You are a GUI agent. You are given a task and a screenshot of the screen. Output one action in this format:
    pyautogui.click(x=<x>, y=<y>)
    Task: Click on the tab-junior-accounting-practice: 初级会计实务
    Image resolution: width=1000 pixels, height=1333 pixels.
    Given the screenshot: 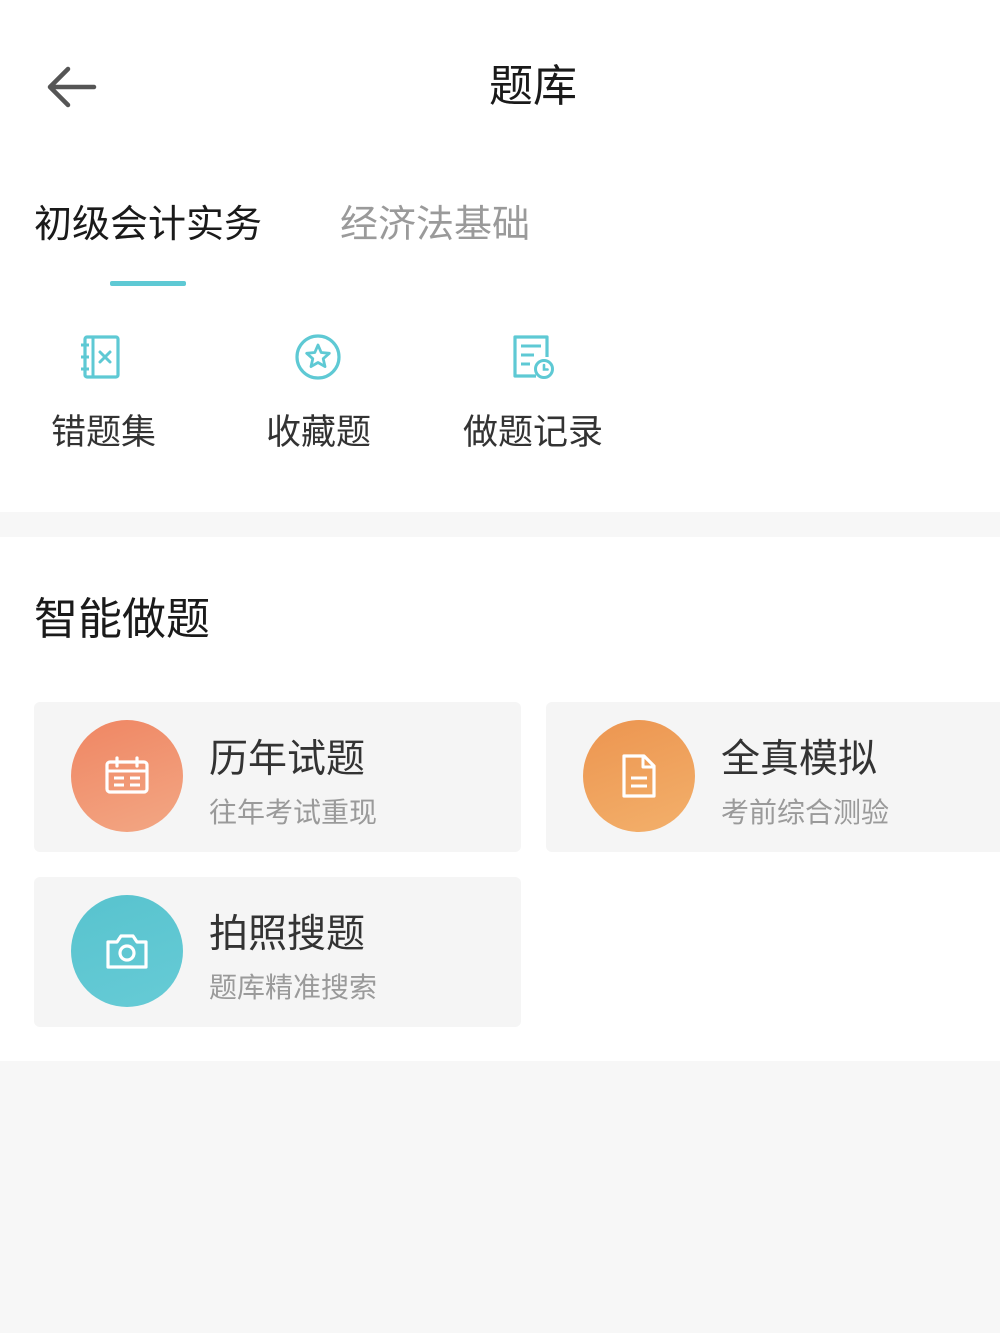 What is the action you would take?
    pyautogui.click(x=148, y=224)
    